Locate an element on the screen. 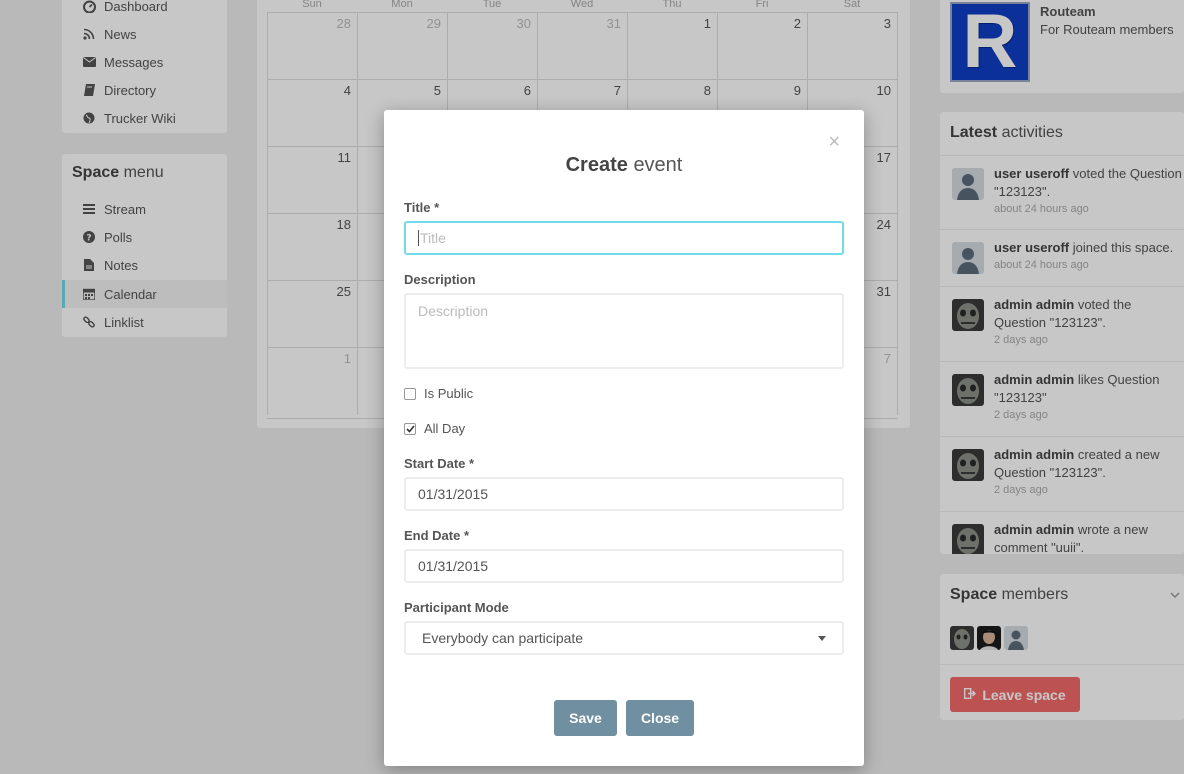  modal-title: Create event is located at coordinates (624, 165).